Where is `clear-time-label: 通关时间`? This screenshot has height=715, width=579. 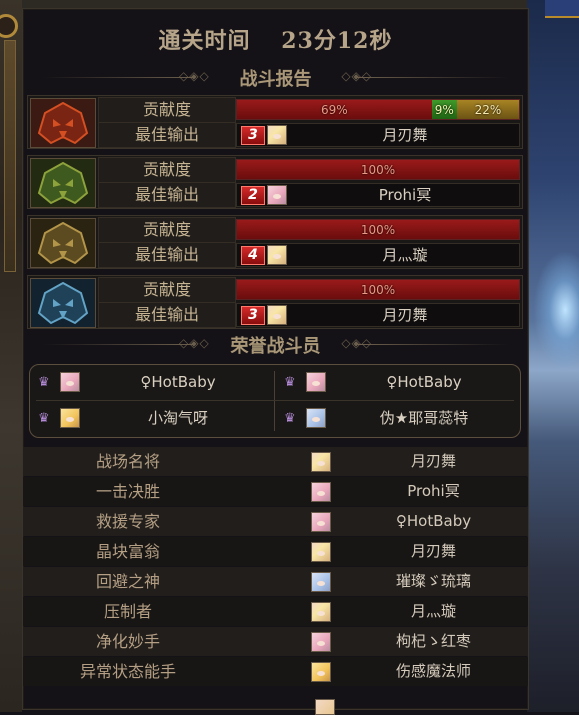 clear-time-label: 通关时间 is located at coordinates (204, 41).